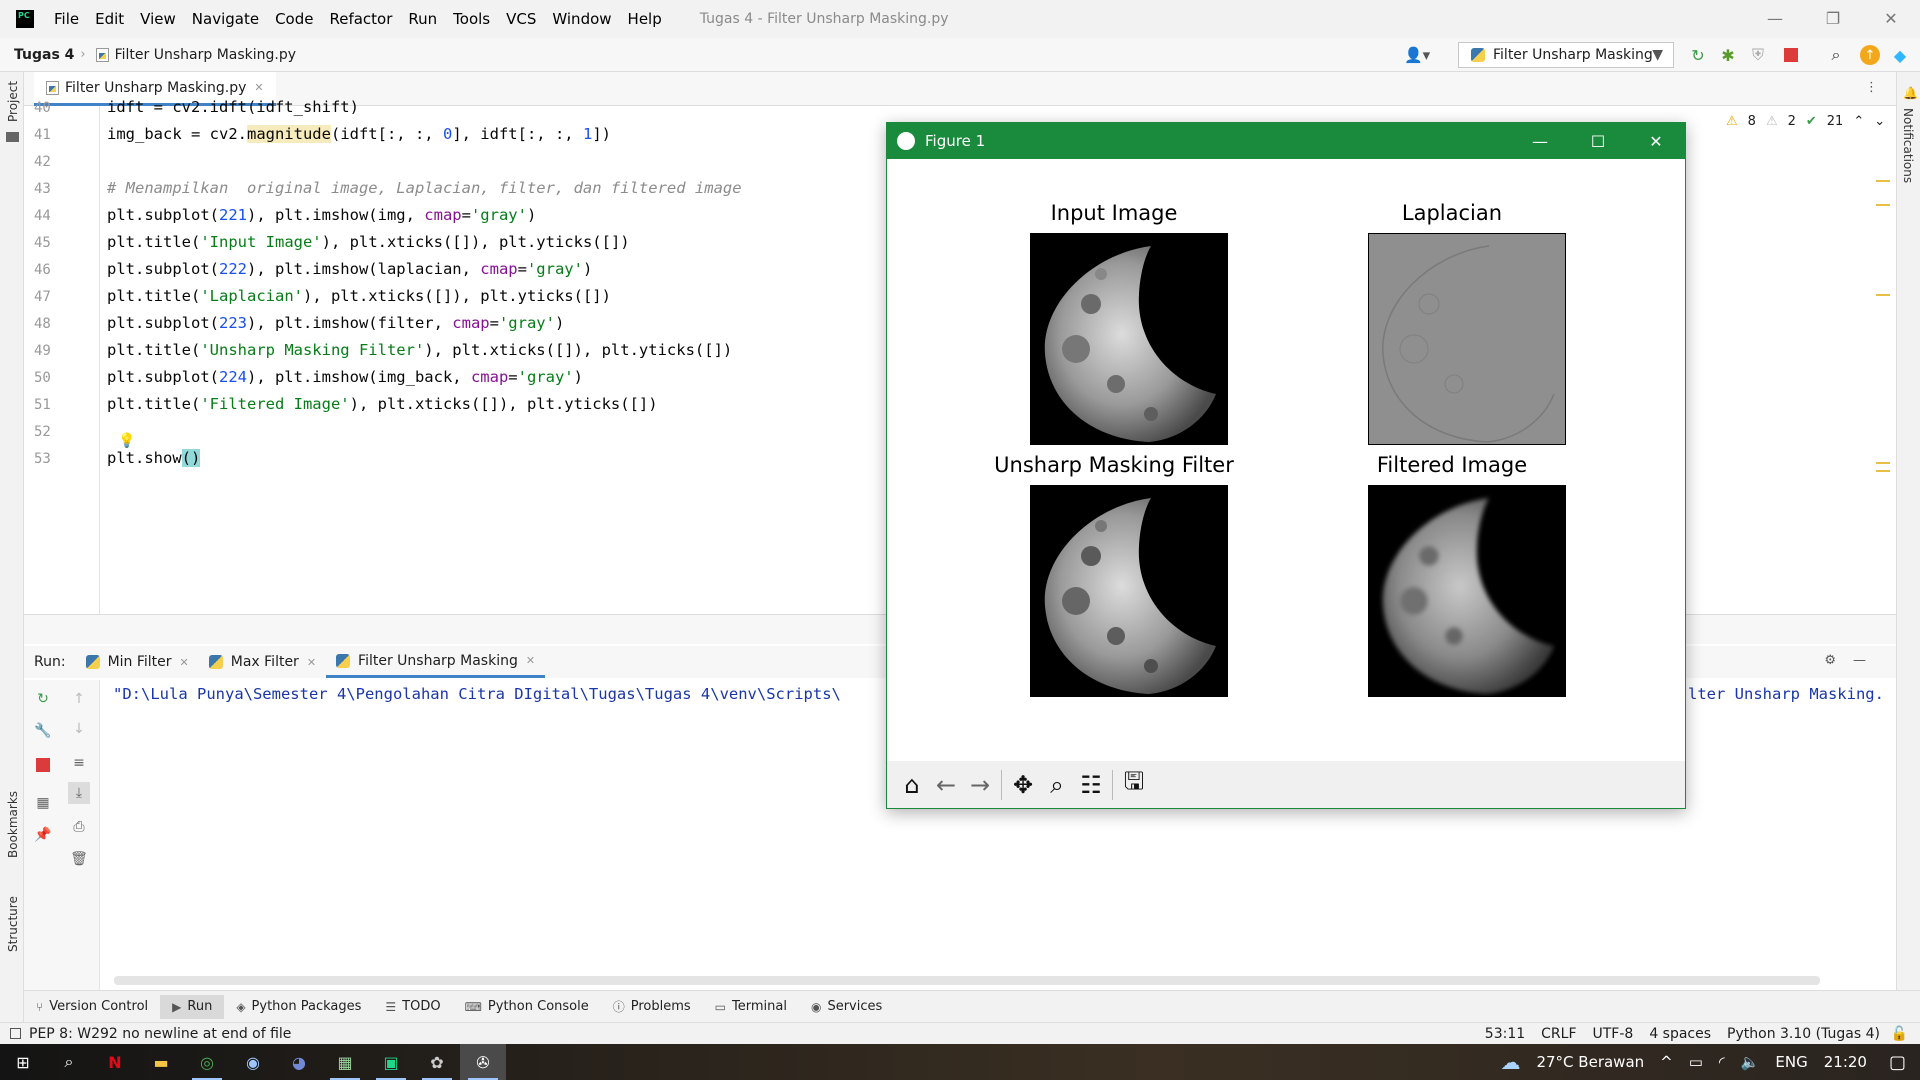 Image resolution: width=1920 pixels, height=1080 pixels. What do you see at coordinates (79, 729) in the screenshot?
I see `arrow-down-icon: ↓` at bounding box center [79, 729].